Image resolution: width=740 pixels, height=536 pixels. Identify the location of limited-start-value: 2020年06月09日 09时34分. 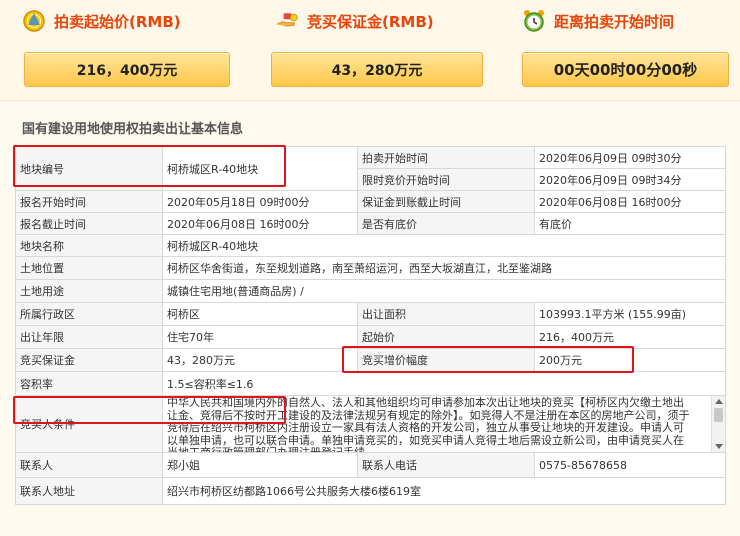
(630, 179).